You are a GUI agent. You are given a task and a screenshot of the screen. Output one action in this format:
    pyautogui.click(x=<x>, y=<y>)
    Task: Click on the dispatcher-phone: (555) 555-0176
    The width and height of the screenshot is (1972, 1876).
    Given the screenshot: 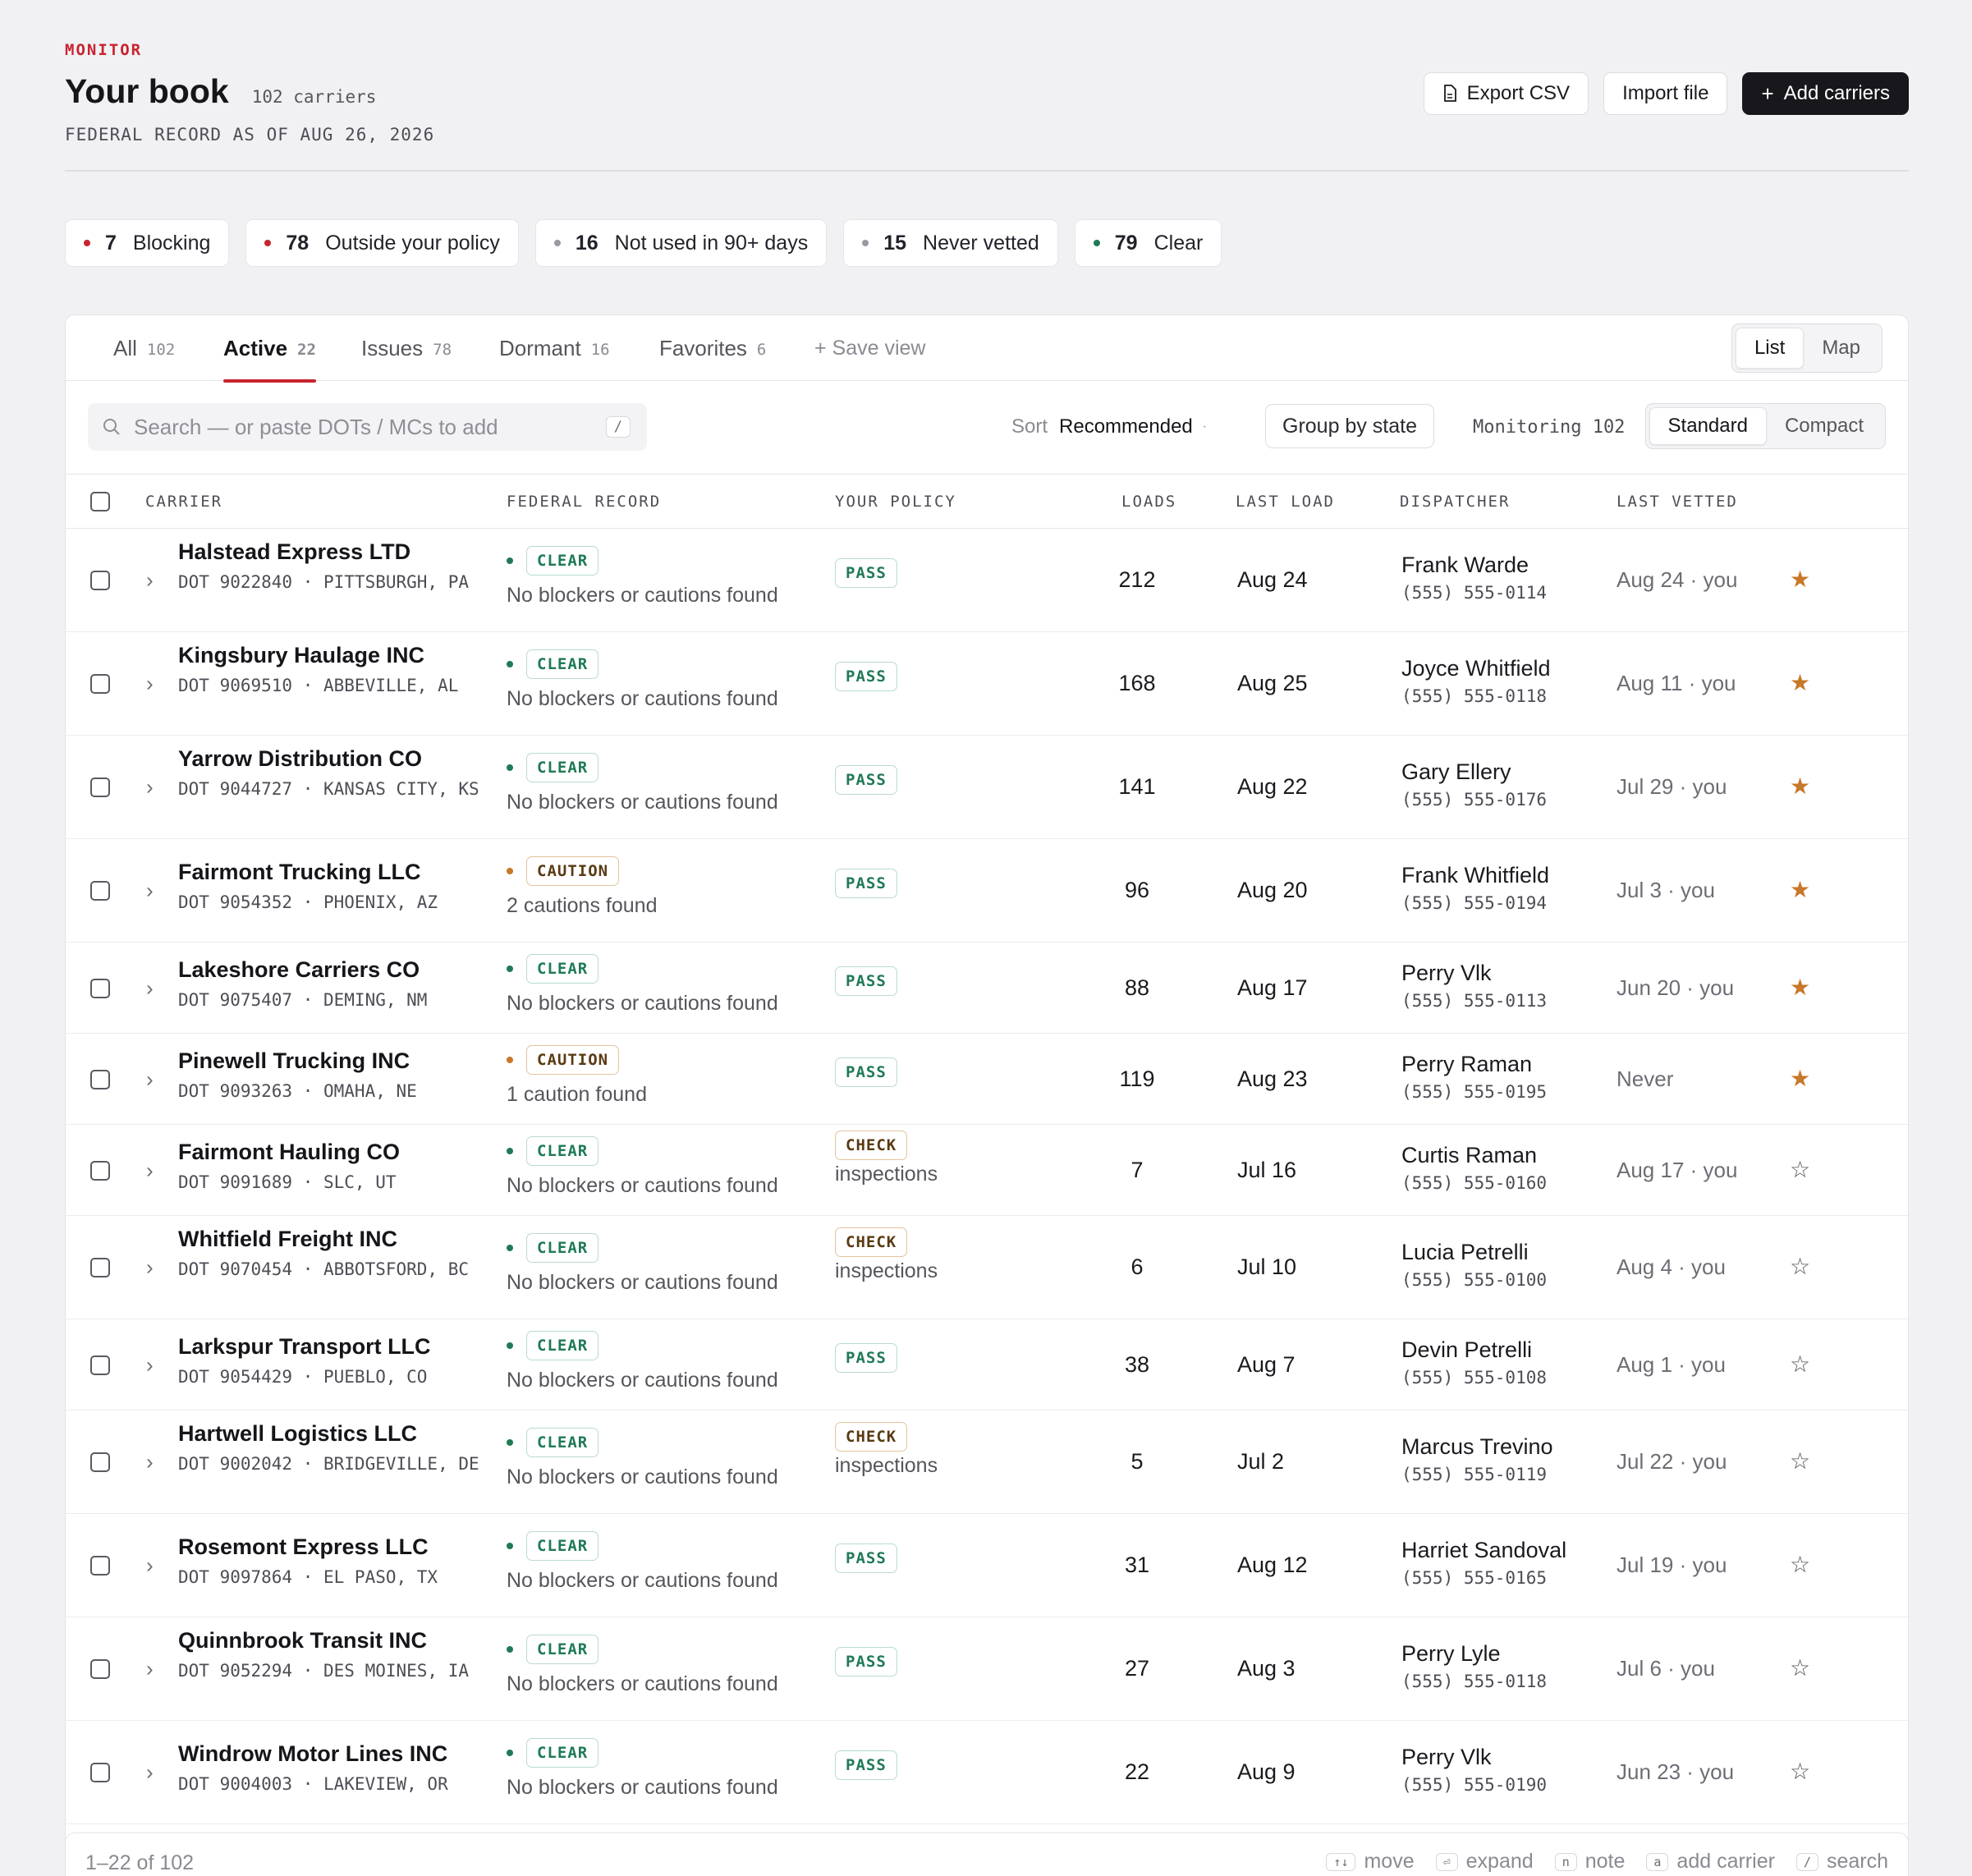 What is the action you would take?
    pyautogui.click(x=1474, y=800)
    